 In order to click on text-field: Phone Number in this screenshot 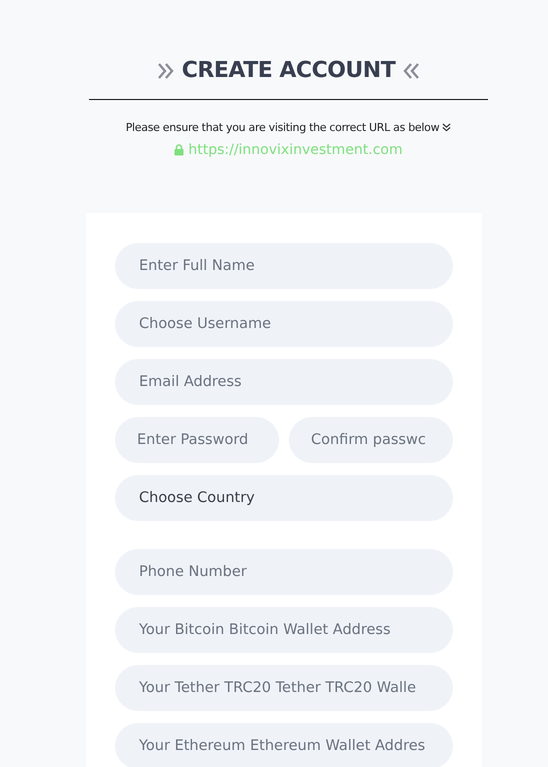, I will do `click(284, 572)`.